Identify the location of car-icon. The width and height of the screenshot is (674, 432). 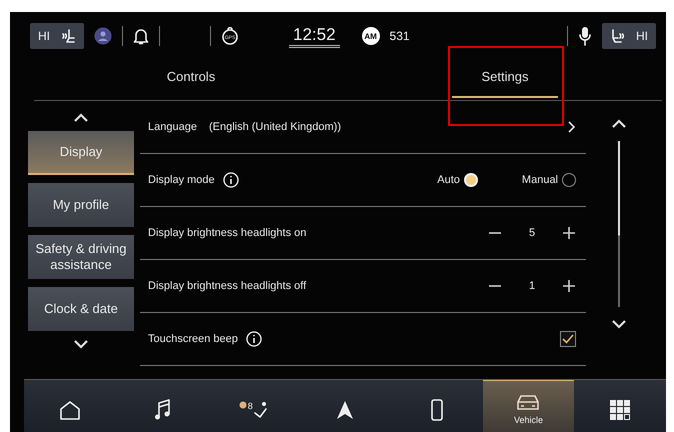
(528, 403).